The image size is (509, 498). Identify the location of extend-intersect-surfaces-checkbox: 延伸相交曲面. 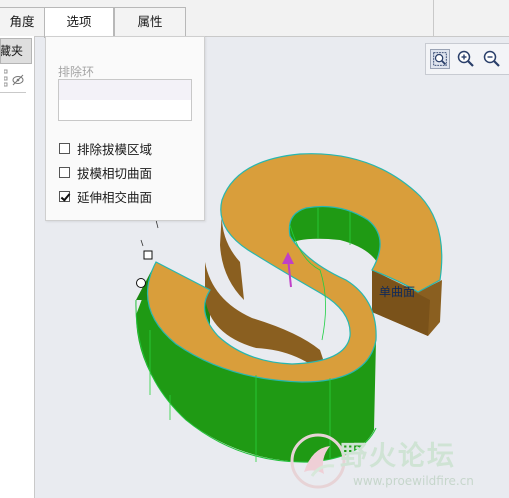
(106, 196).